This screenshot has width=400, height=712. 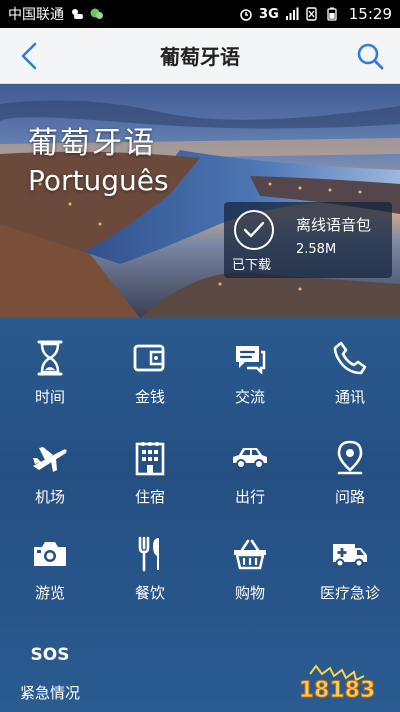 I want to click on category-label: 医疗急诊, so click(x=349, y=593).